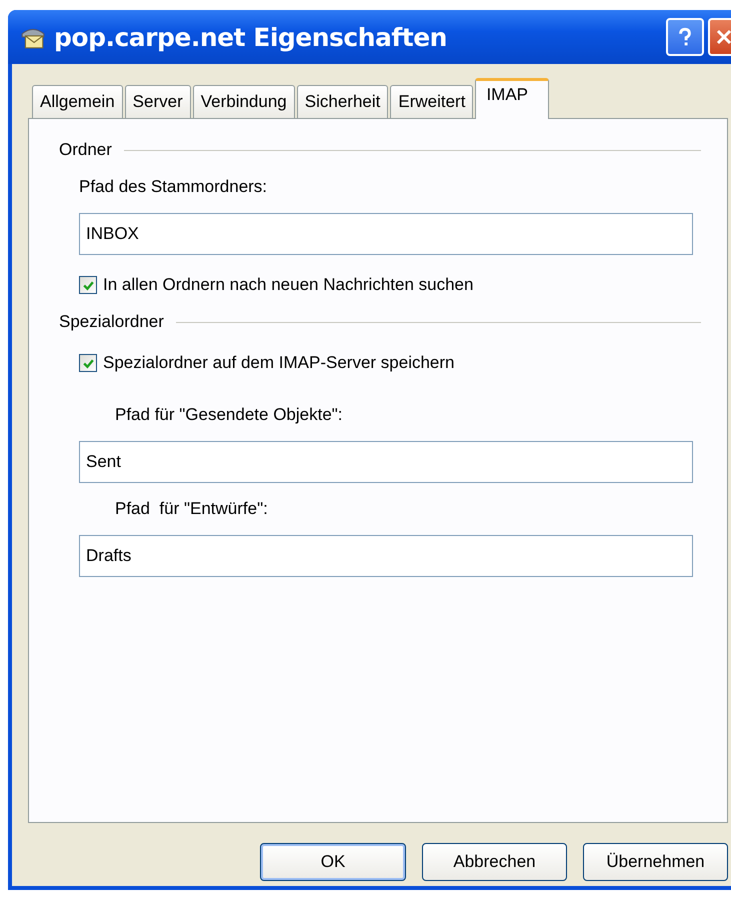 The width and height of the screenshot is (731, 901). I want to click on checkbox-label: Spezialordner auf dem IMAP-Server speichern, so click(278, 363).